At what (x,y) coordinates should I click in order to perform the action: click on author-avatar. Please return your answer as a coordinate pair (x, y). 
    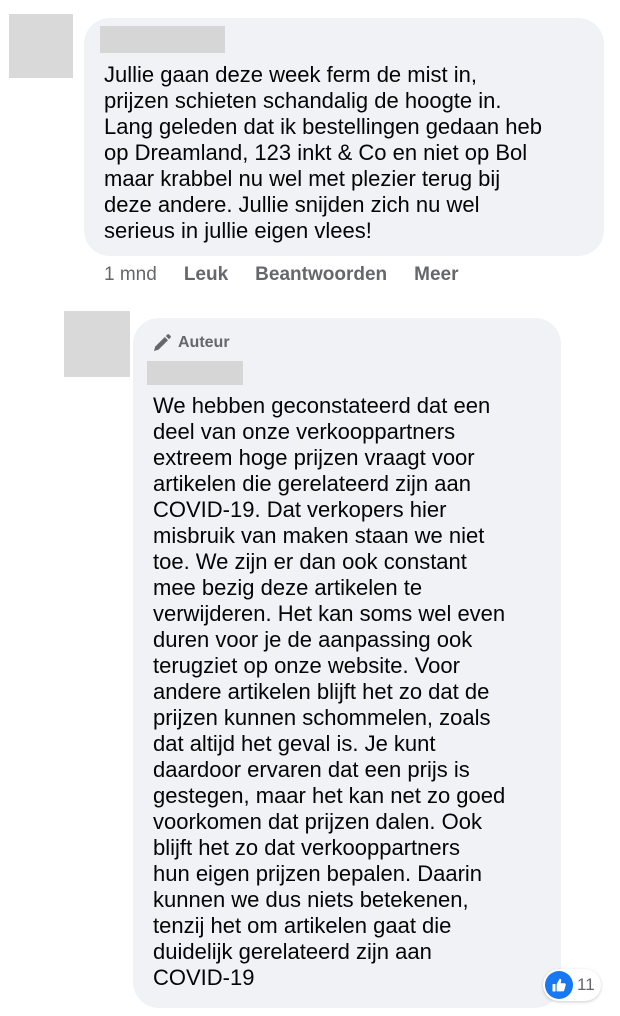
    Looking at the image, I should click on (97, 344).